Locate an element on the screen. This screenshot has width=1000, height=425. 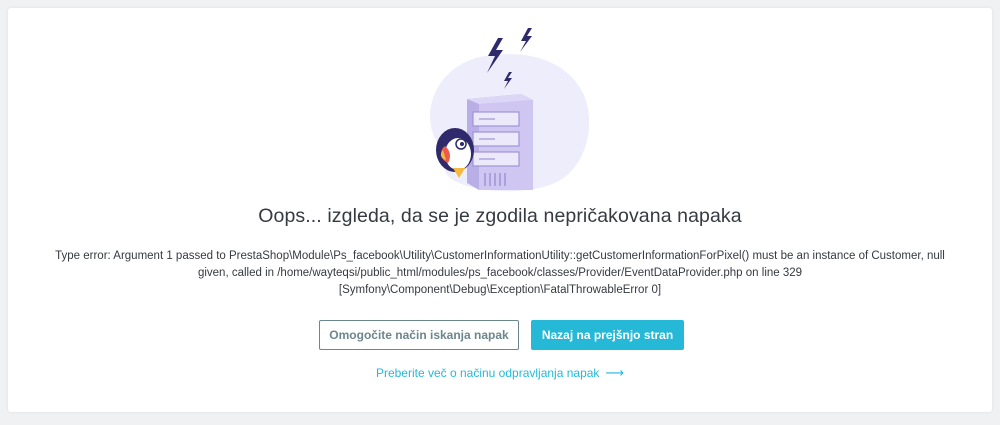
server-icon is located at coordinates (500, 142).